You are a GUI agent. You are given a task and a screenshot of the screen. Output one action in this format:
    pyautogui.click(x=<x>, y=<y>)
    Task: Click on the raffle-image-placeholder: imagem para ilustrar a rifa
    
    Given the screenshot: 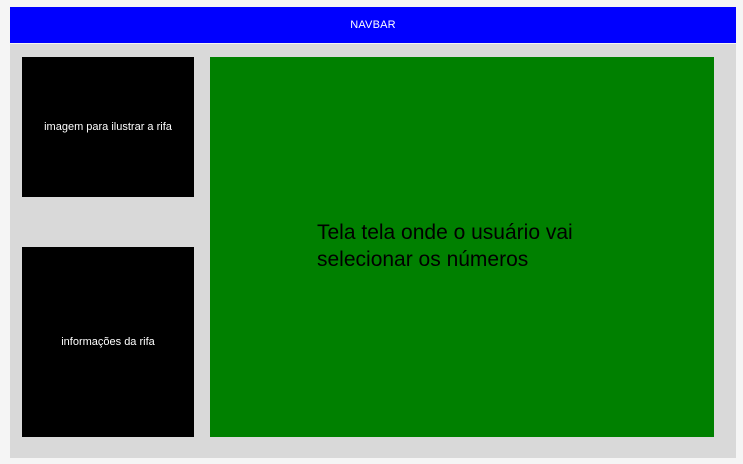 What is the action you would take?
    pyautogui.click(x=108, y=127)
    